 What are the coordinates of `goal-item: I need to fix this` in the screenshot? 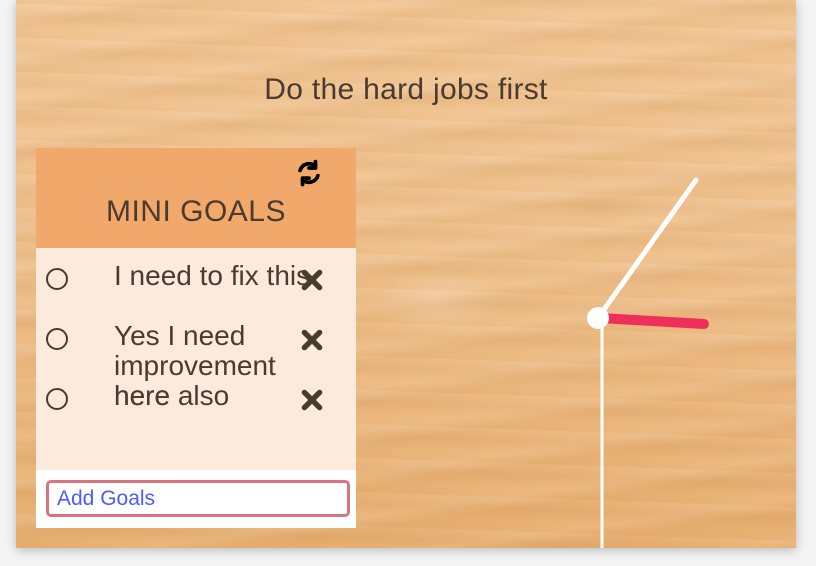 It's located at (196, 278).